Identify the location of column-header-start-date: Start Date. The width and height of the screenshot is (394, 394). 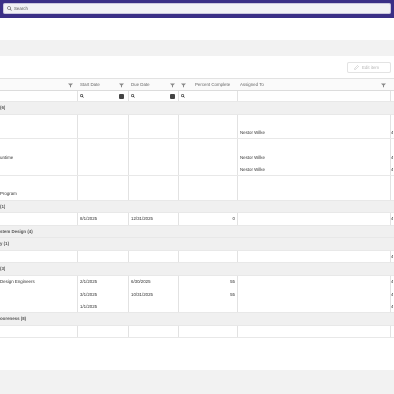
(90, 84).